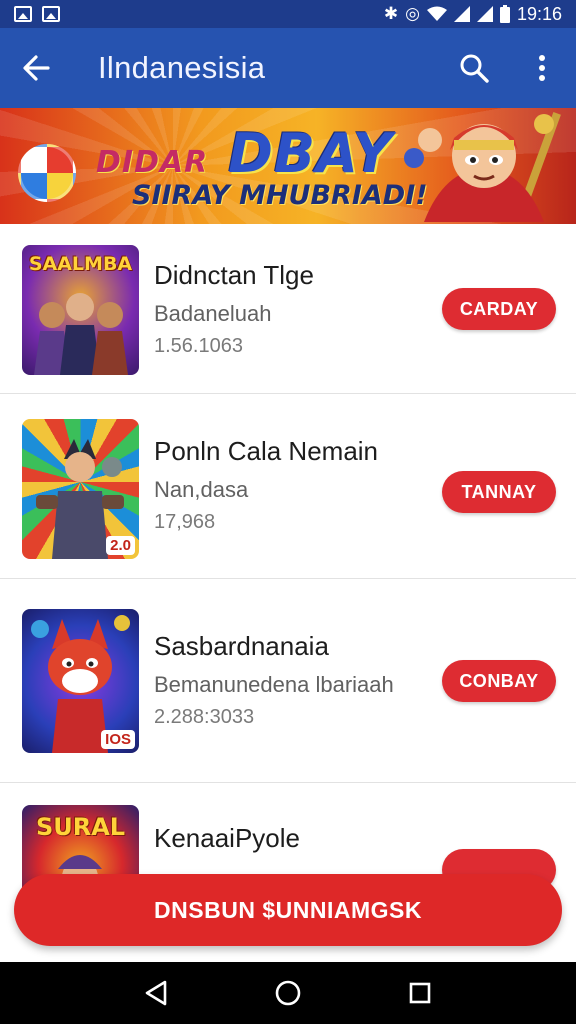 The height and width of the screenshot is (1024, 576). I want to click on item-title: Didnctan Tlge, so click(234, 275).